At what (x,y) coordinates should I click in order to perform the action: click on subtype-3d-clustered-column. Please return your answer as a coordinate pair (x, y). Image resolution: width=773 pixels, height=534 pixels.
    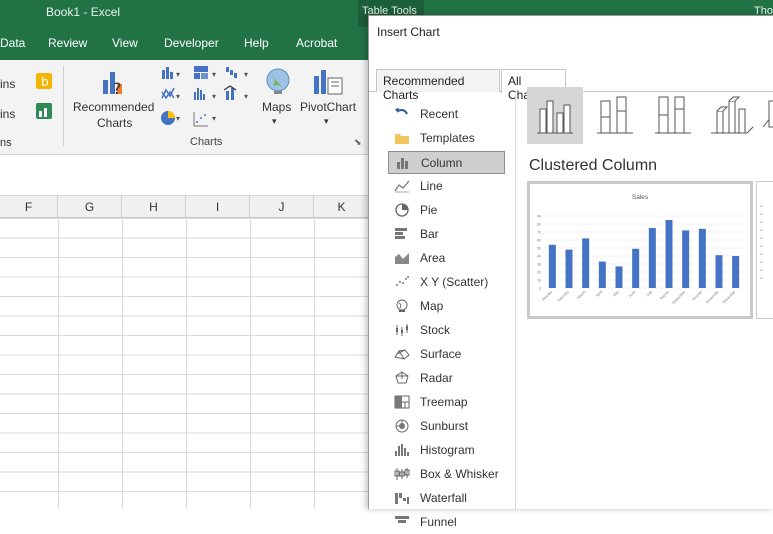
    Looking at the image, I should click on (731, 115).